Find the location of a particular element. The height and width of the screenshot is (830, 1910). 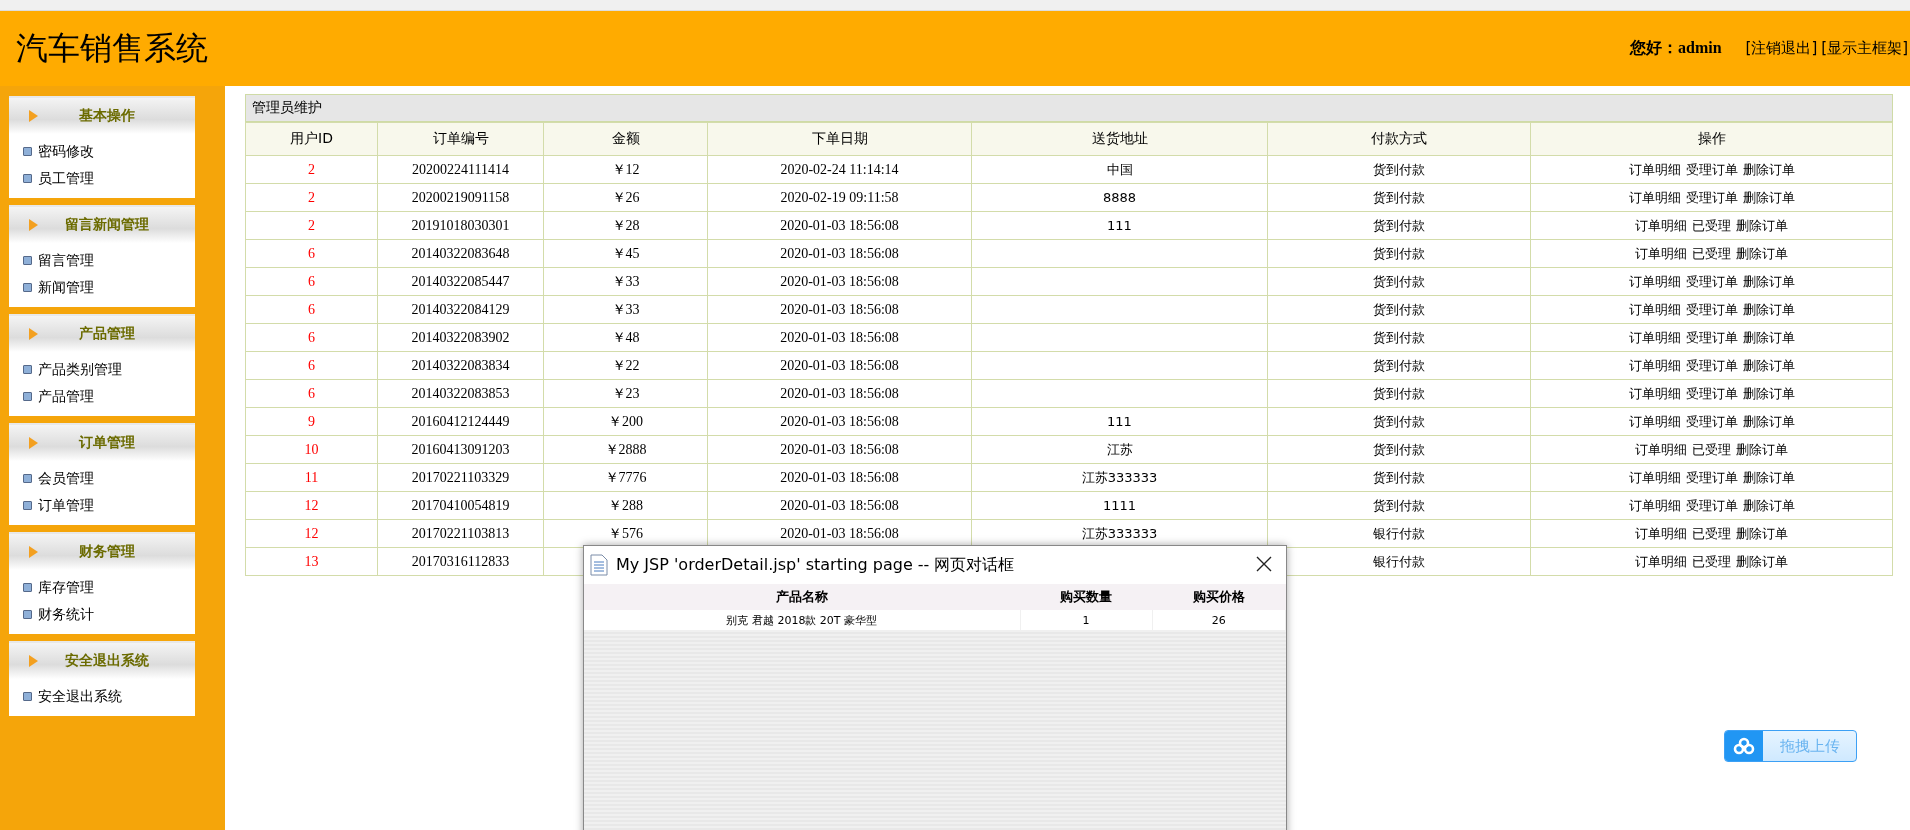

table-cell: ￥200 is located at coordinates (625, 421).